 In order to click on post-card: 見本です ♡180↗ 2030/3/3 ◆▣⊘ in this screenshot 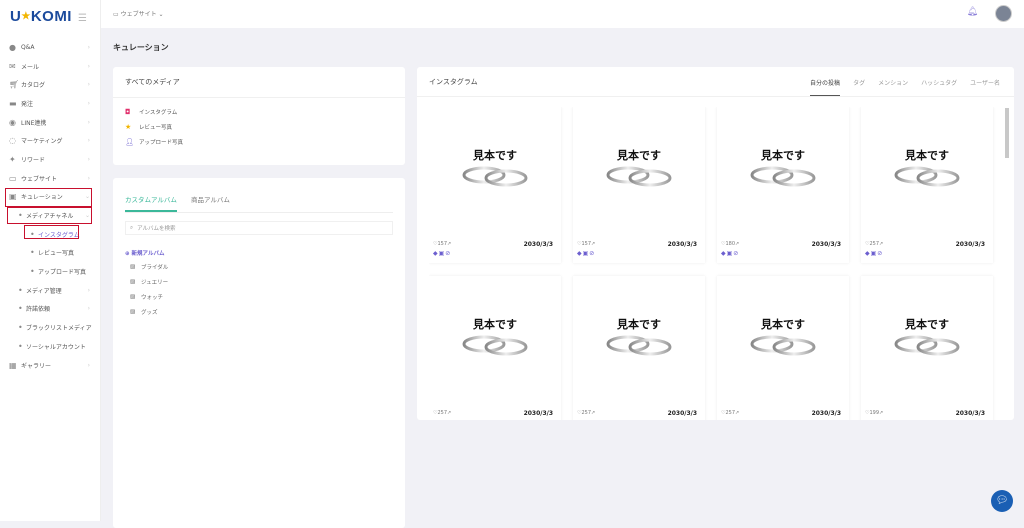, I will do `click(783, 185)`.